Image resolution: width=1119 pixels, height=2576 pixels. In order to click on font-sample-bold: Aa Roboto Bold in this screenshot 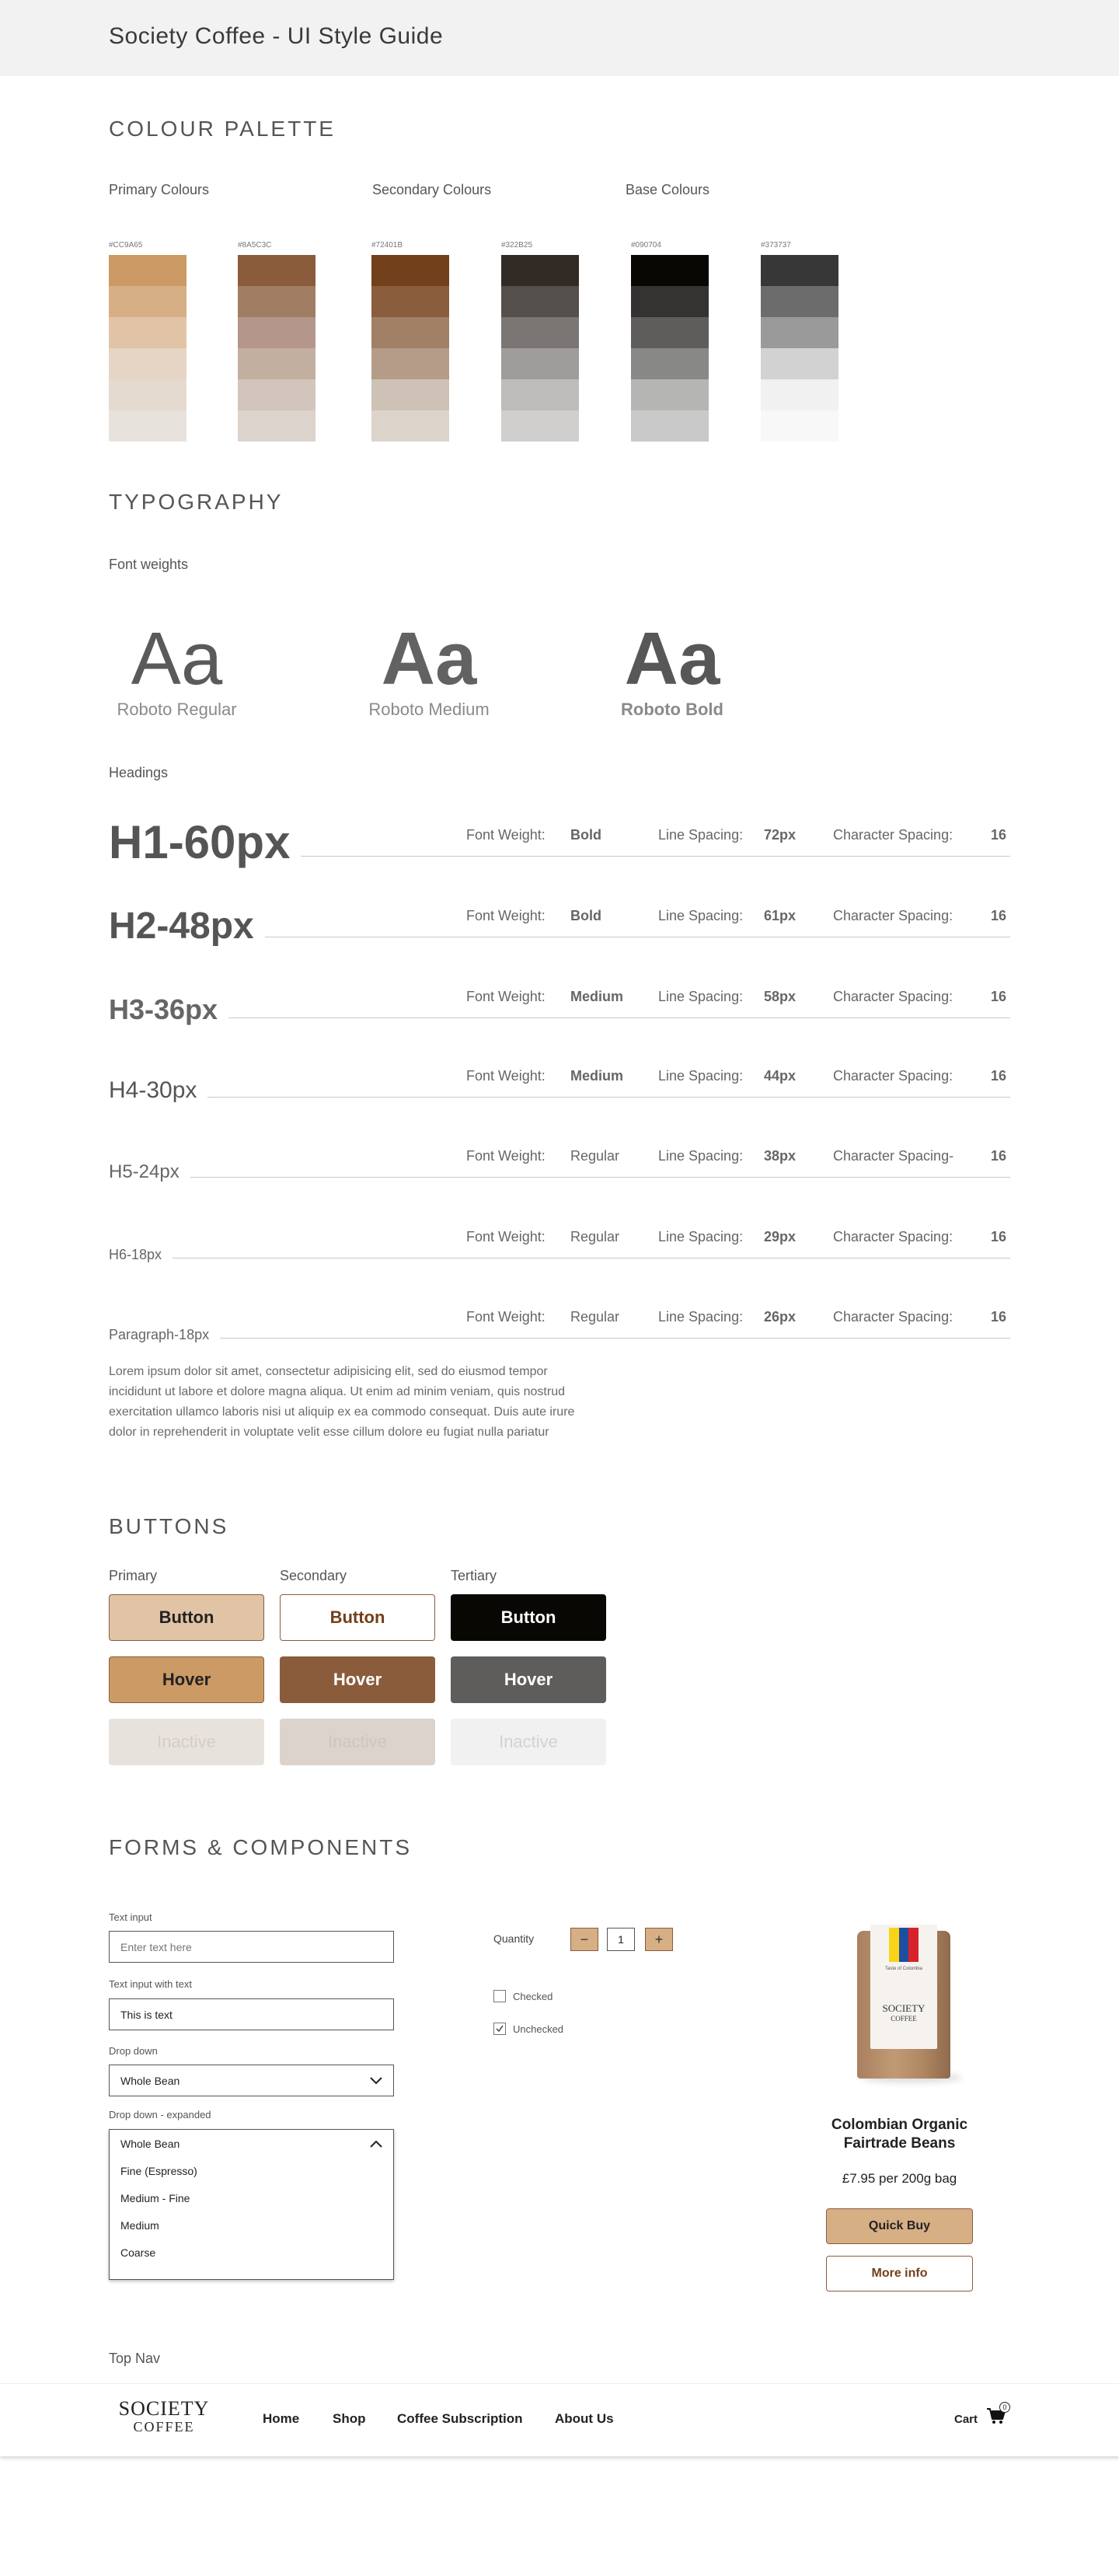, I will do `click(672, 671)`.